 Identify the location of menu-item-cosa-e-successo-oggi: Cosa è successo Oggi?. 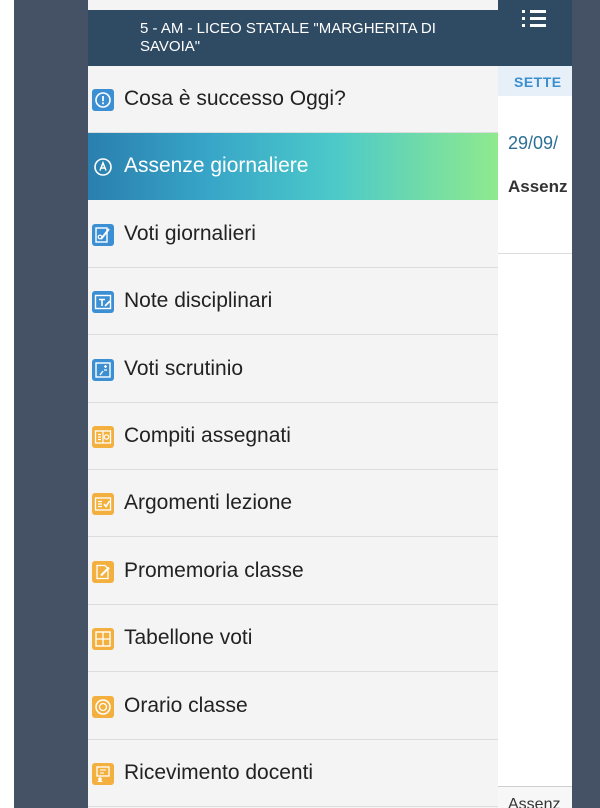
(293, 99).